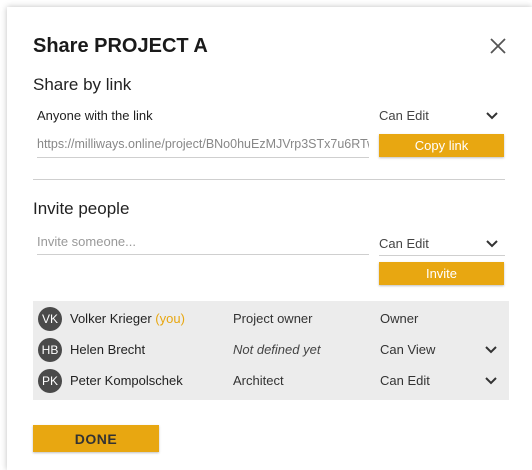 This screenshot has height=470, width=532. What do you see at coordinates (442, 244) in the screenshot?
I see `invite-permission-select: Can Edit` at bounding box center [442, 244].